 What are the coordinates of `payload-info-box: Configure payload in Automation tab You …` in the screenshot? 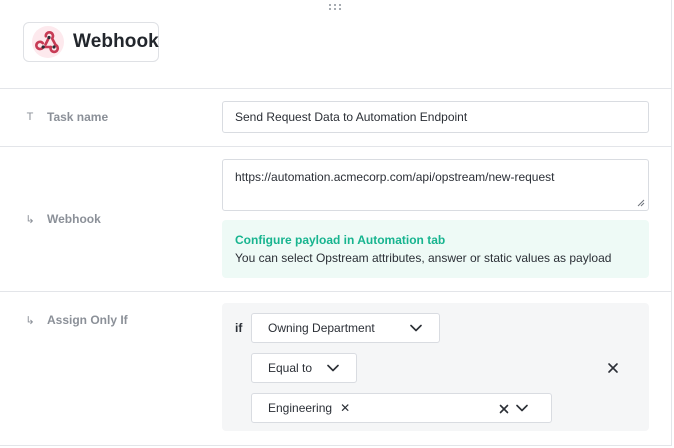 It's located at (435, 249).